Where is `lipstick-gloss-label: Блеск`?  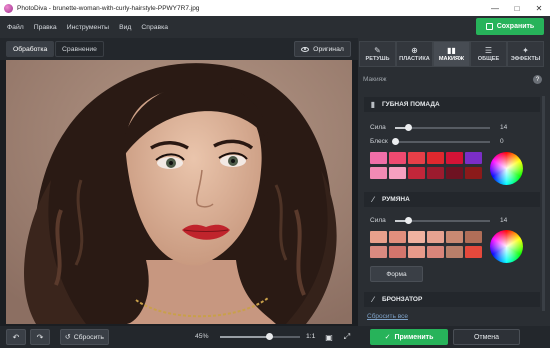 lipstick-gloss-label: Блеск is located at coordinates (379, 141).